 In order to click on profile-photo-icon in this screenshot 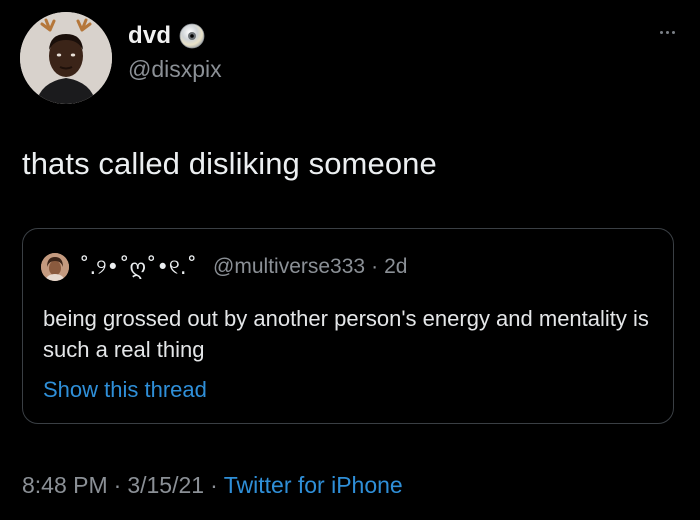, I will do `click(66, 58)`.